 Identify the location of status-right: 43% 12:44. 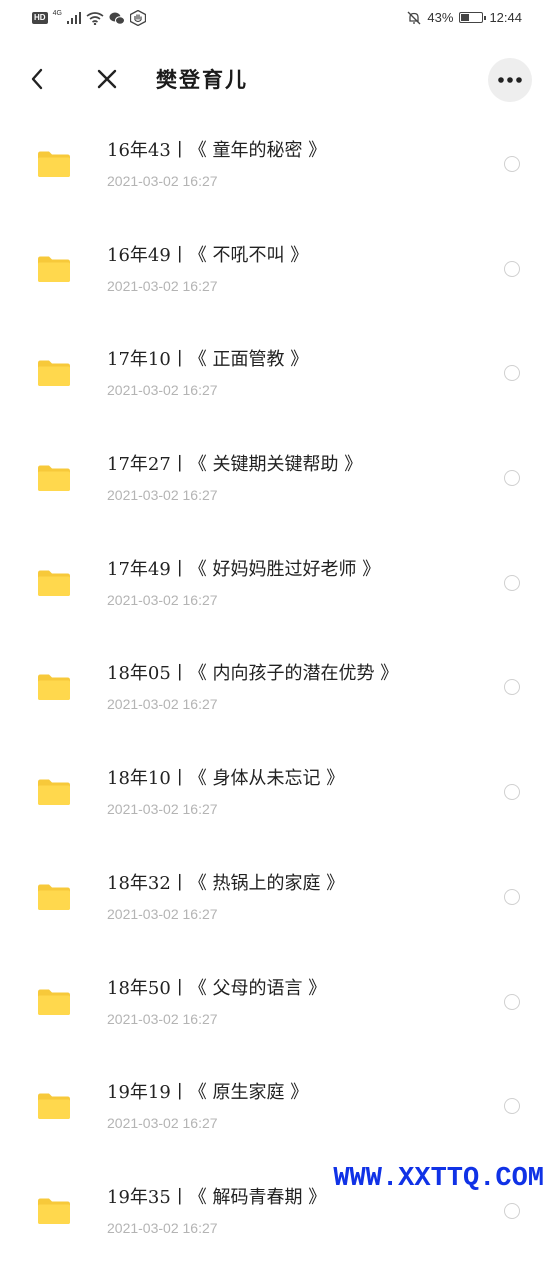
(464, 17).